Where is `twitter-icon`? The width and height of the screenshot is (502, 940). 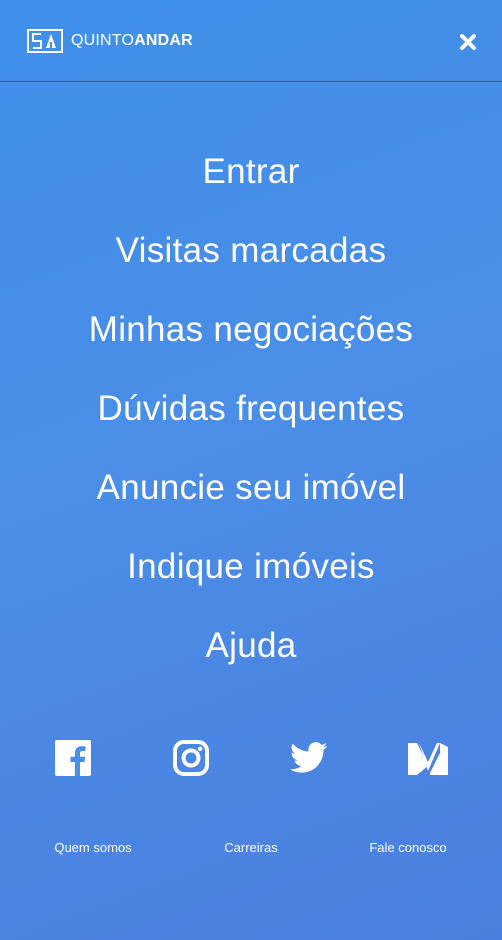 twitter-icon is located at coordinates (309, 760).